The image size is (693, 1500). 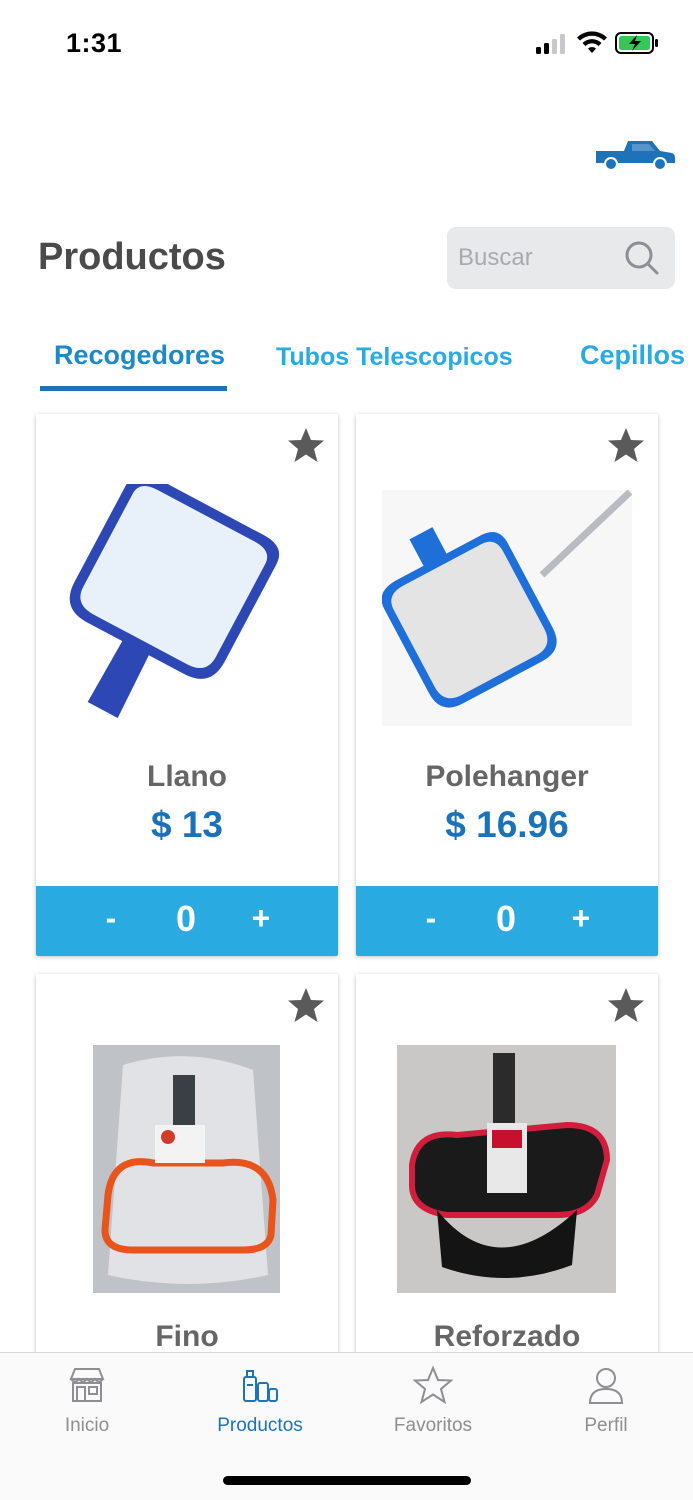 I want to click on home-indicator, so click(x=347, y=1480).